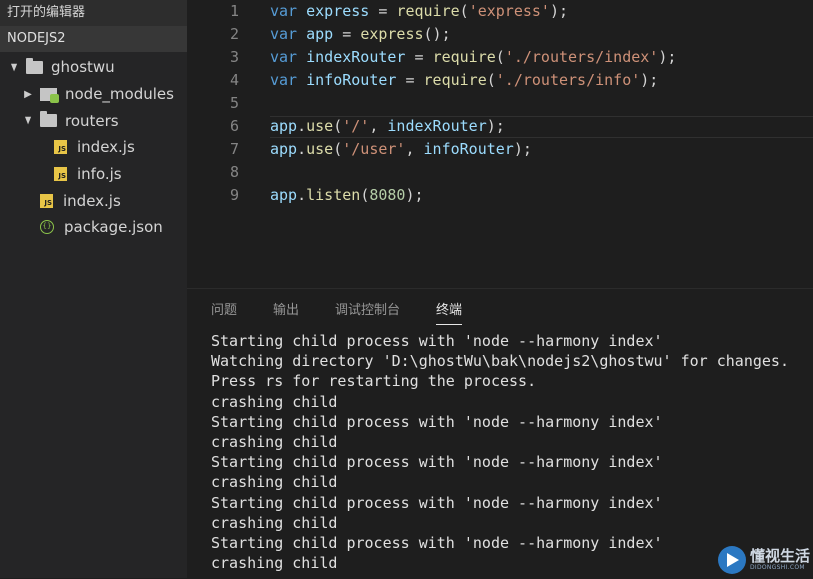 The width and height of the screenshot is (813, 579). I want to click on panel-tab: 输出, so click(286, 313).